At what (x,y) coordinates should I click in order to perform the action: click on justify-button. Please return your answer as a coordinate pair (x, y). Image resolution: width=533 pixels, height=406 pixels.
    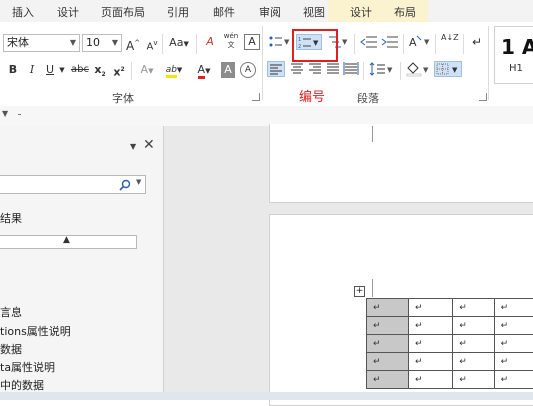
    Looking at the image, I should click on (333, 69).